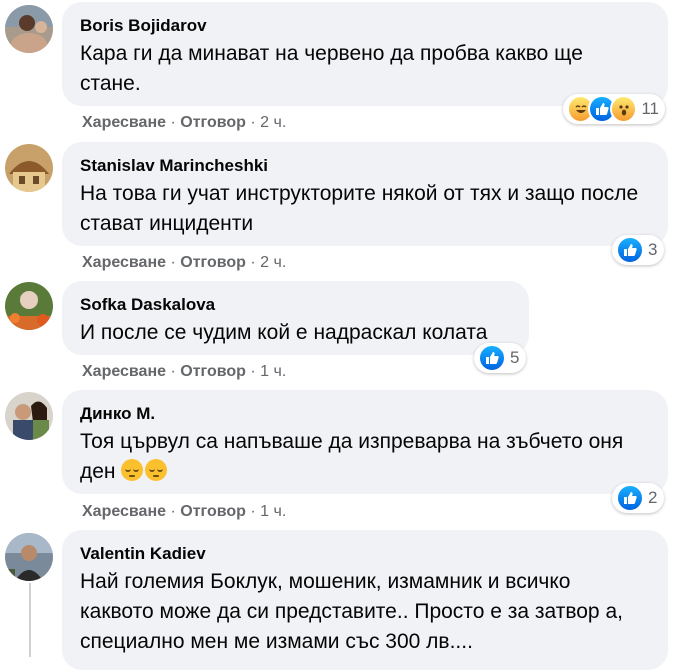 Image resolution: width=674 pixels, height=670 pixels. What do you see at coordinates (365, 166) in the screenshot?
I see `comment-author: Stanislav Marincheshki` at bounding box center [365, 166].